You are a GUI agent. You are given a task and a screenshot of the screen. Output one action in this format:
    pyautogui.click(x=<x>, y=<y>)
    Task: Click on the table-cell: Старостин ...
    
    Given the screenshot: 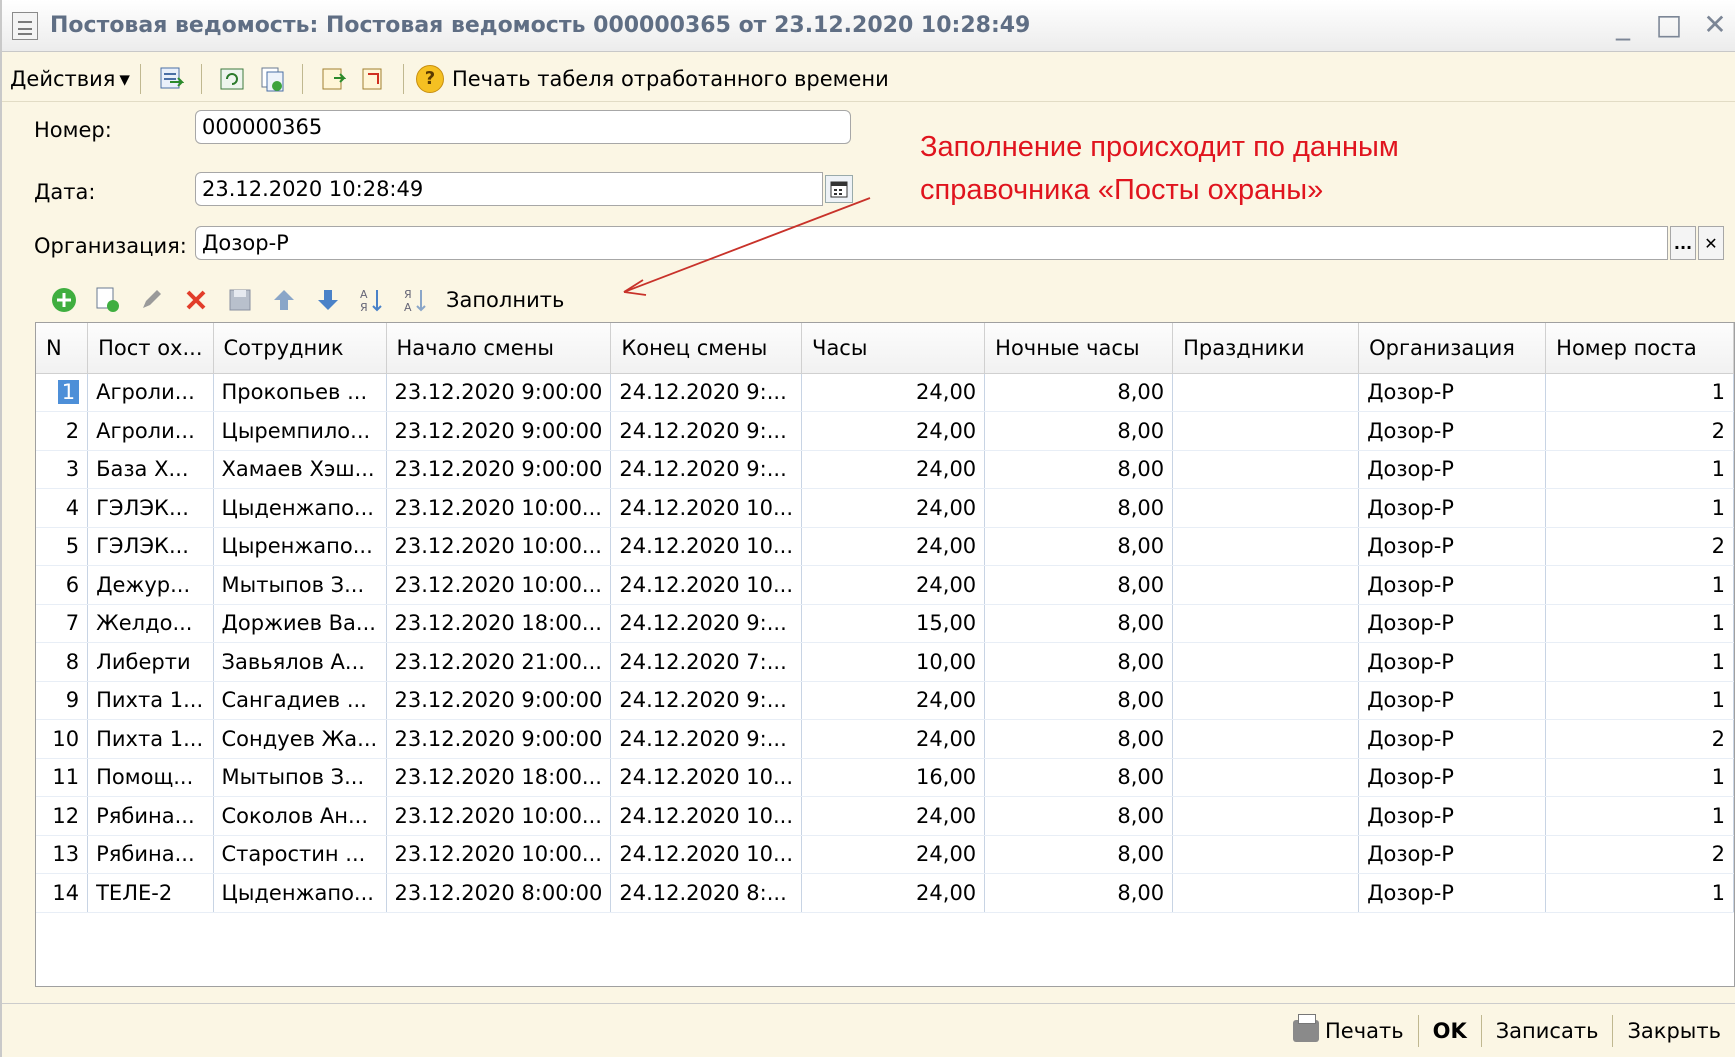 What is the action you would take?
    pyautogui.click(x=300, y=854)
    